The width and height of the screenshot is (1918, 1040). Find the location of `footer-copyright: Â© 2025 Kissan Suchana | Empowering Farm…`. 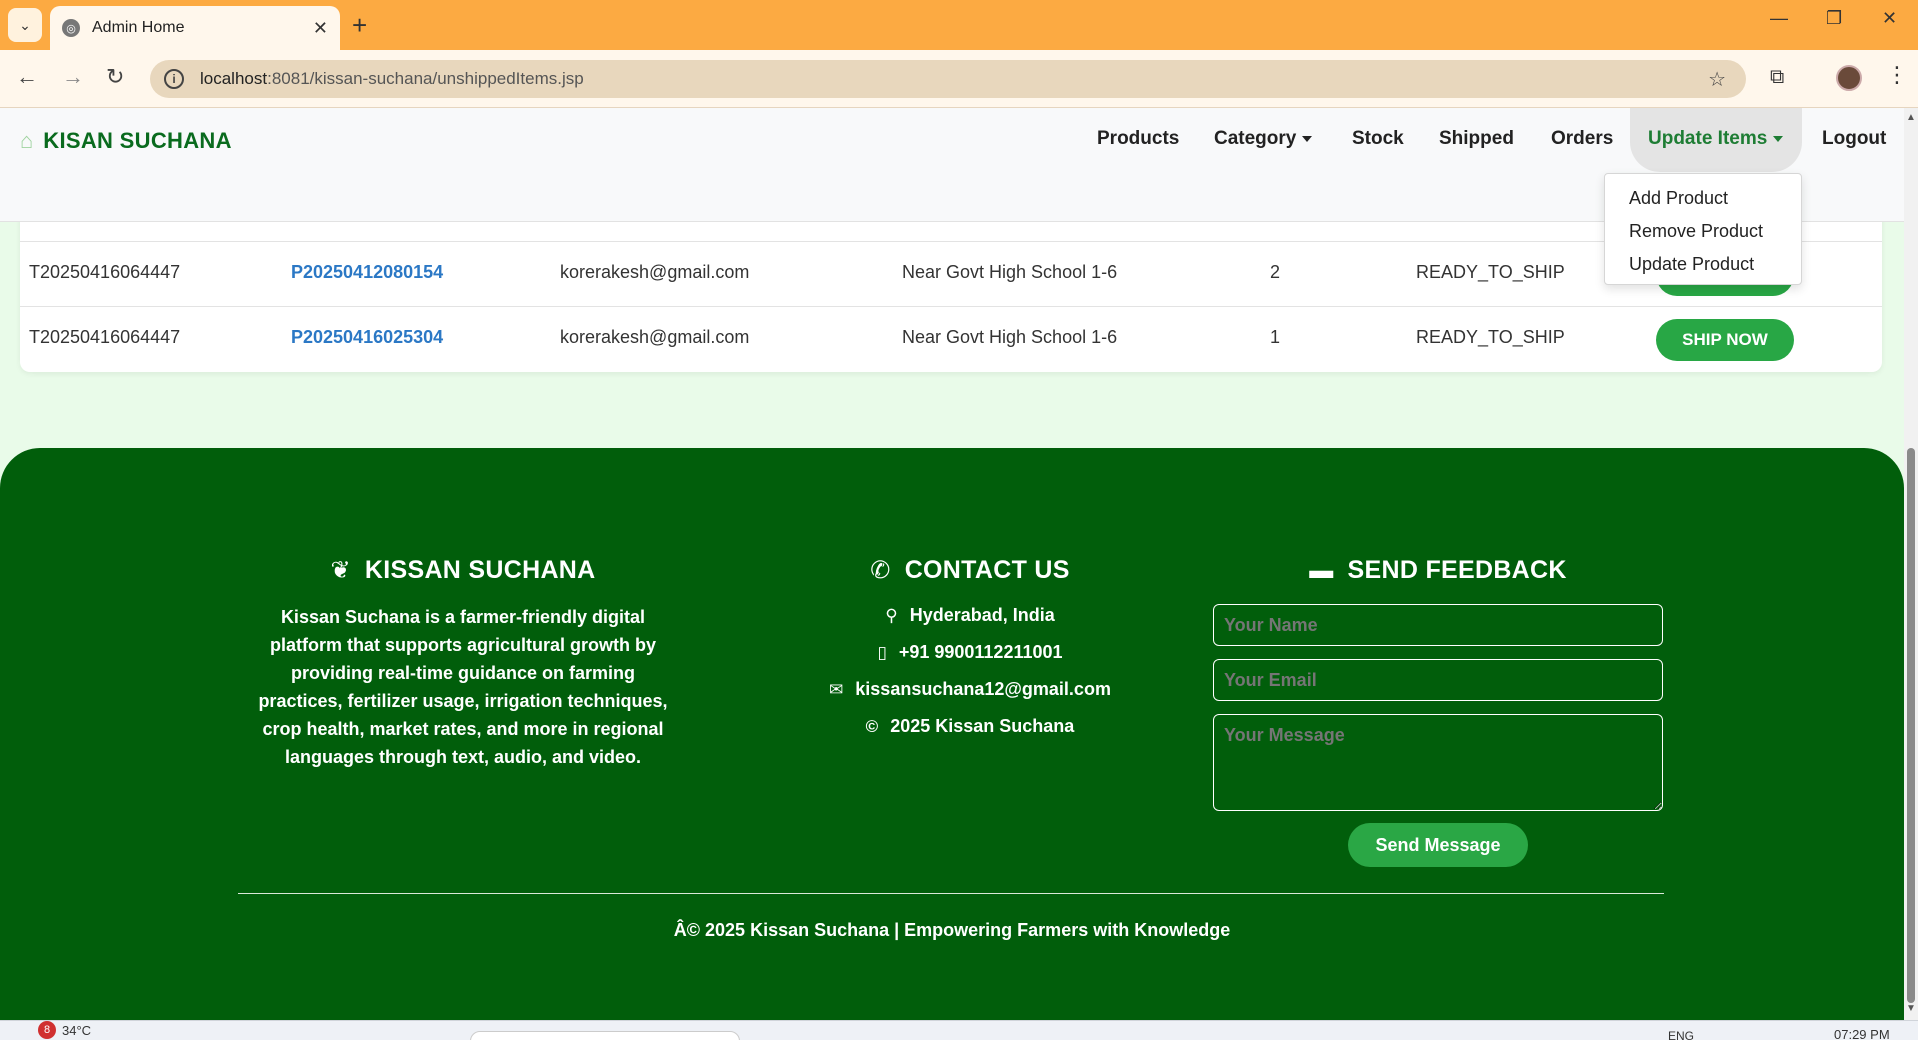

footer-copyright: Â© 2025 Kissan Suchana | Empowering Farm… is located at coordinates (952, 930).